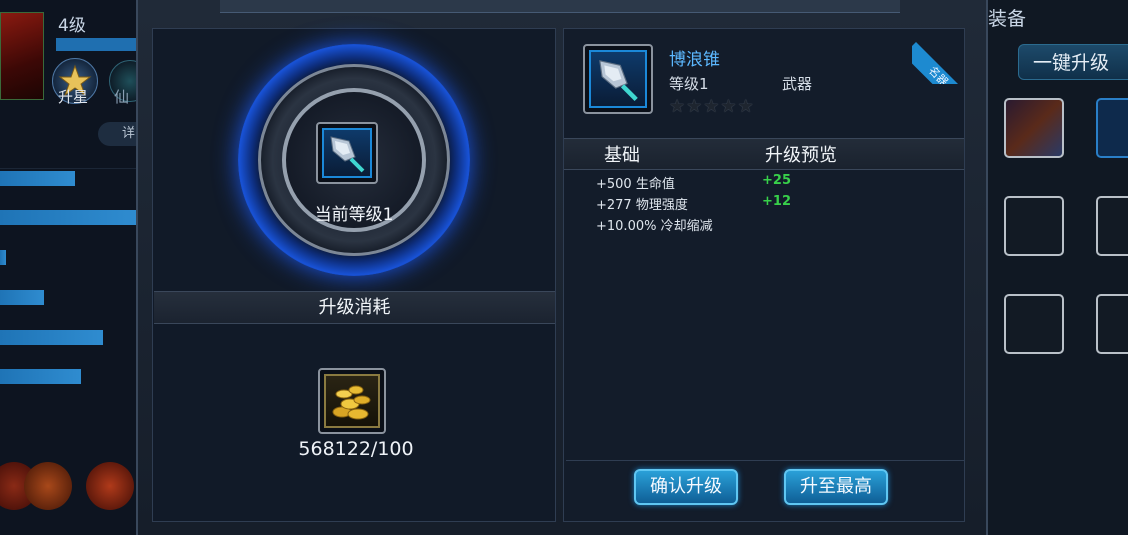 This screenshot has height=535, width=1128. What do you see at coordinates (97, 44) in the screenshot?
I see `hero-exp-bar` at bounding box center [97, 44].